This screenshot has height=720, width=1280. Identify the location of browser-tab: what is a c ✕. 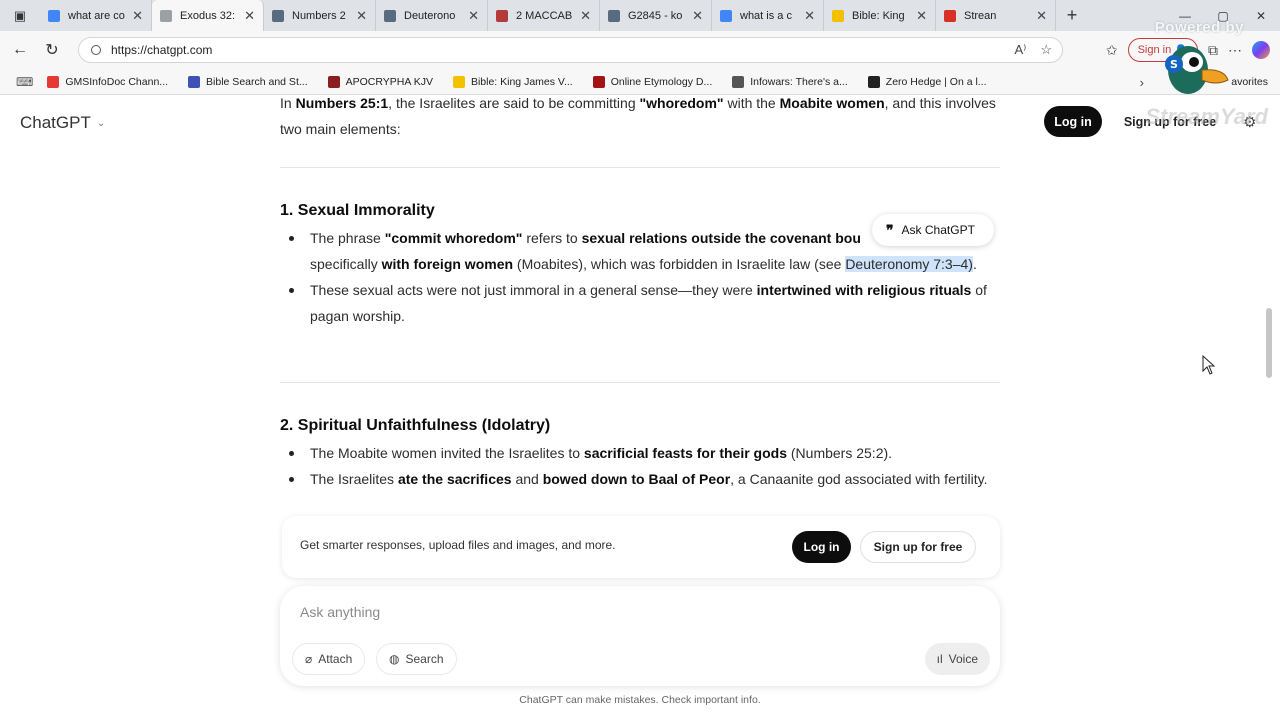
(768, 15).